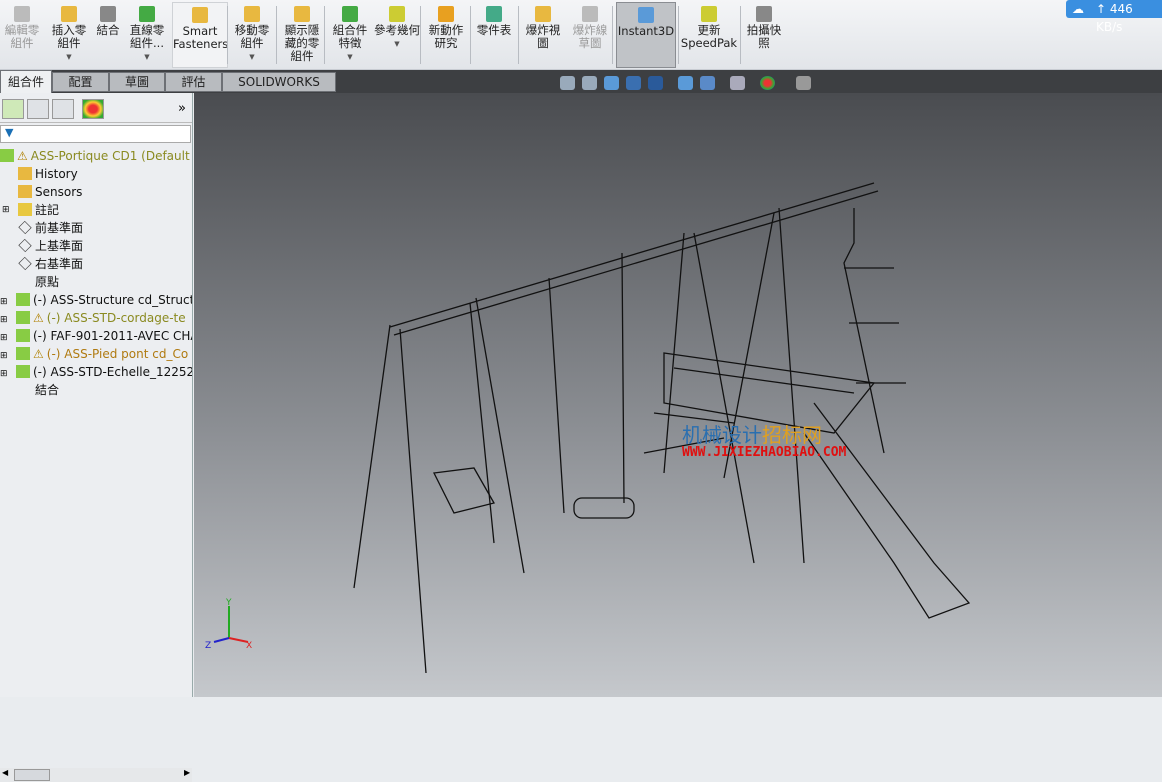 Image resolution: width=1162 pixels, height=782 pixels. I want to click on ribbon-button-4: Smart Fasteners, so click(200, 35).